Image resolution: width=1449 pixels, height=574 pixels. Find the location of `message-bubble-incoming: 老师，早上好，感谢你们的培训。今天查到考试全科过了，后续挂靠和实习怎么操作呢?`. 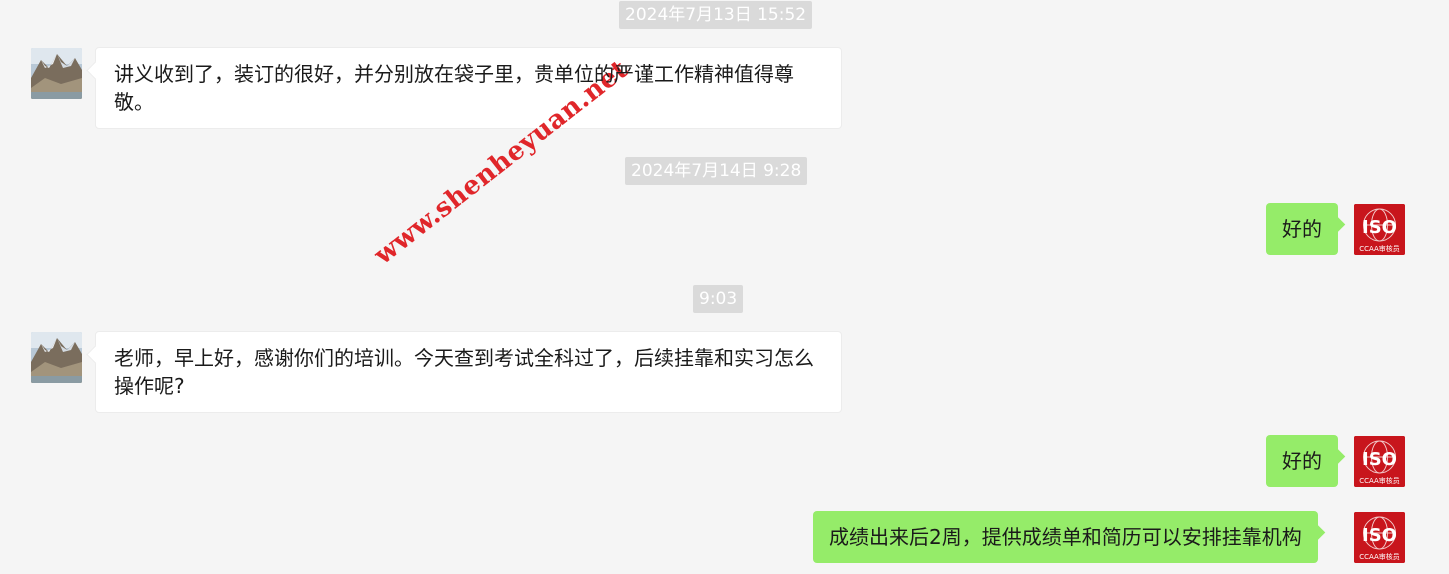

message-bubble-incoming: 老师，早上好，感谢你们的培训。今天查到考试全科过了，后续挂靠和实习怎么操作呢? is located at coordinates (468, 372).